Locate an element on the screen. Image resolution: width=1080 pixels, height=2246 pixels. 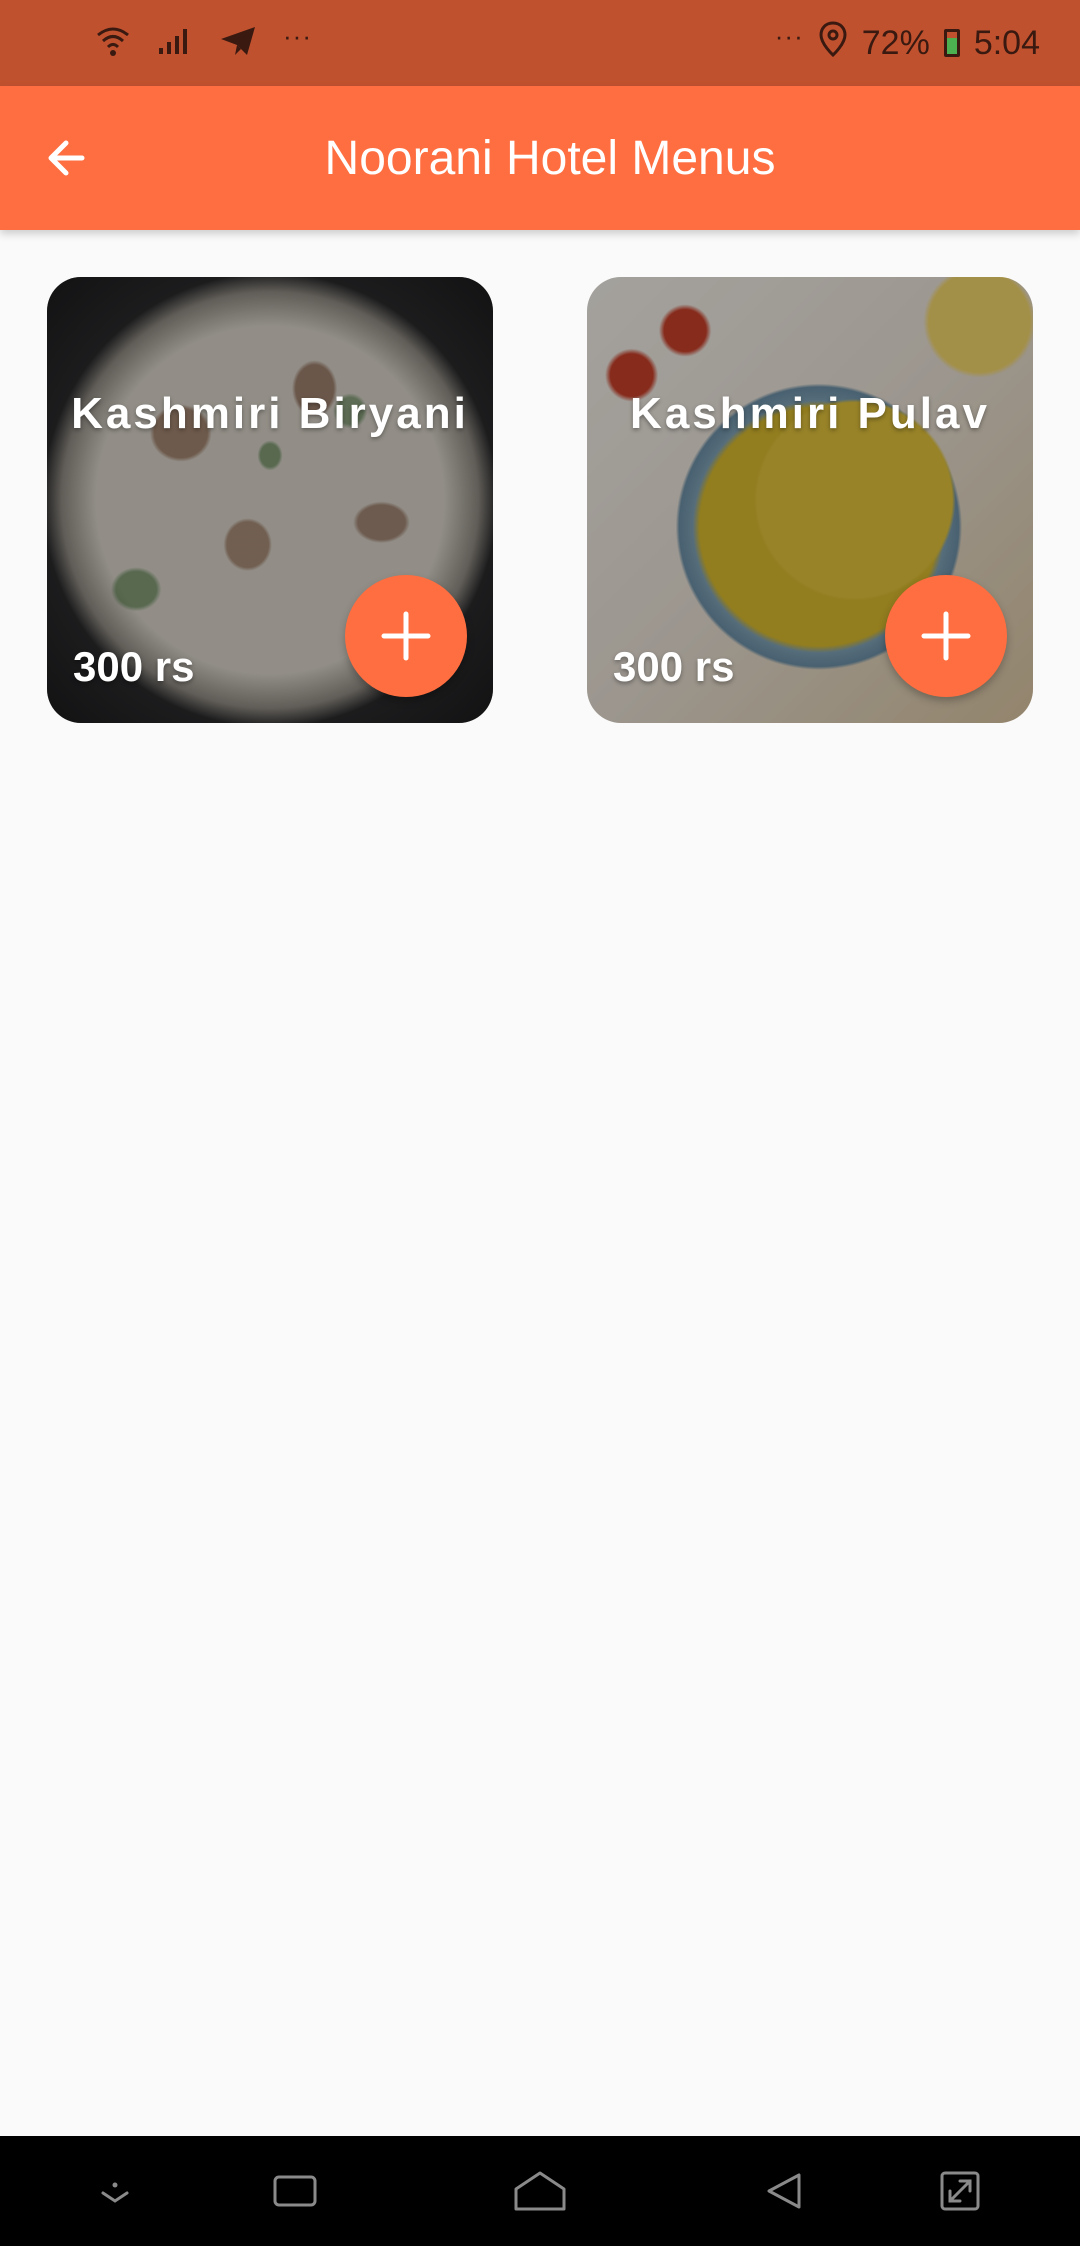
menu-item-name: Kashmiri Biryani is located at coordinates (270, 413).